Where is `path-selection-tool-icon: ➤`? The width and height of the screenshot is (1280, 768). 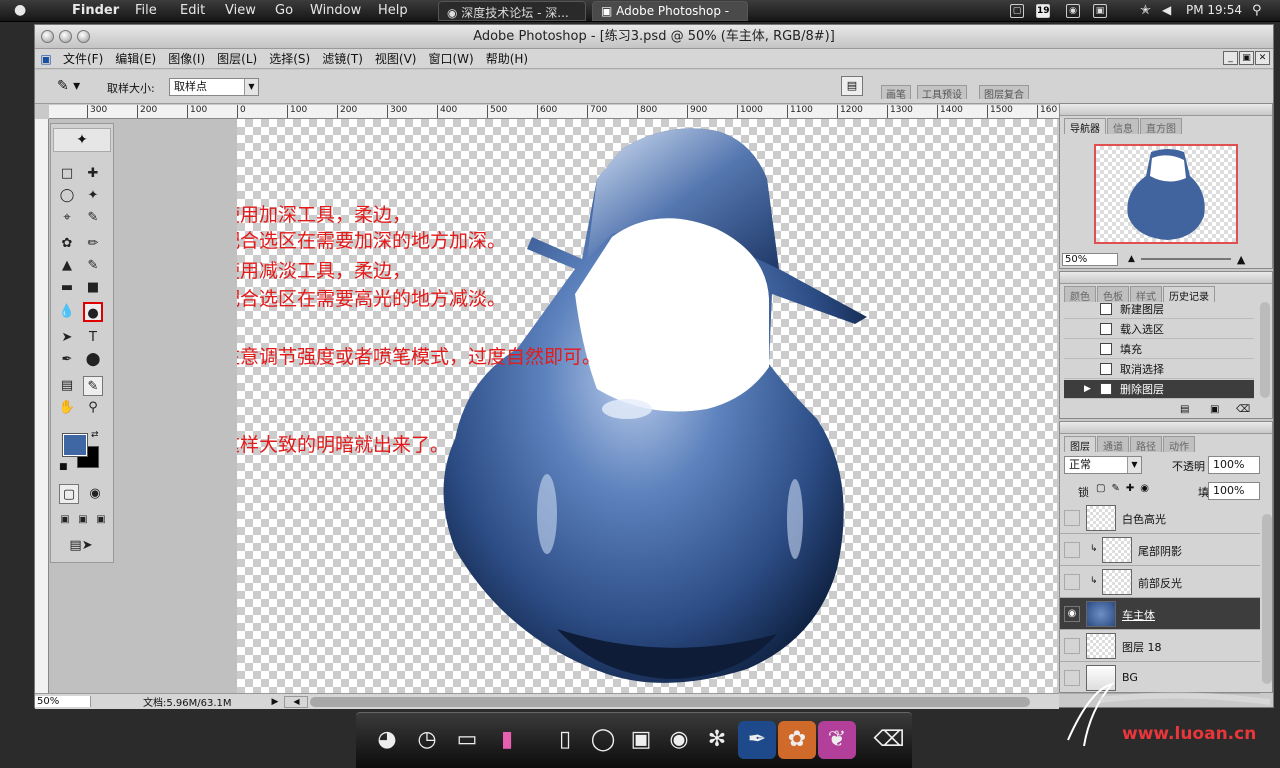 path-selection-tool-icon: ➤ is located at coordinates (67, 338).